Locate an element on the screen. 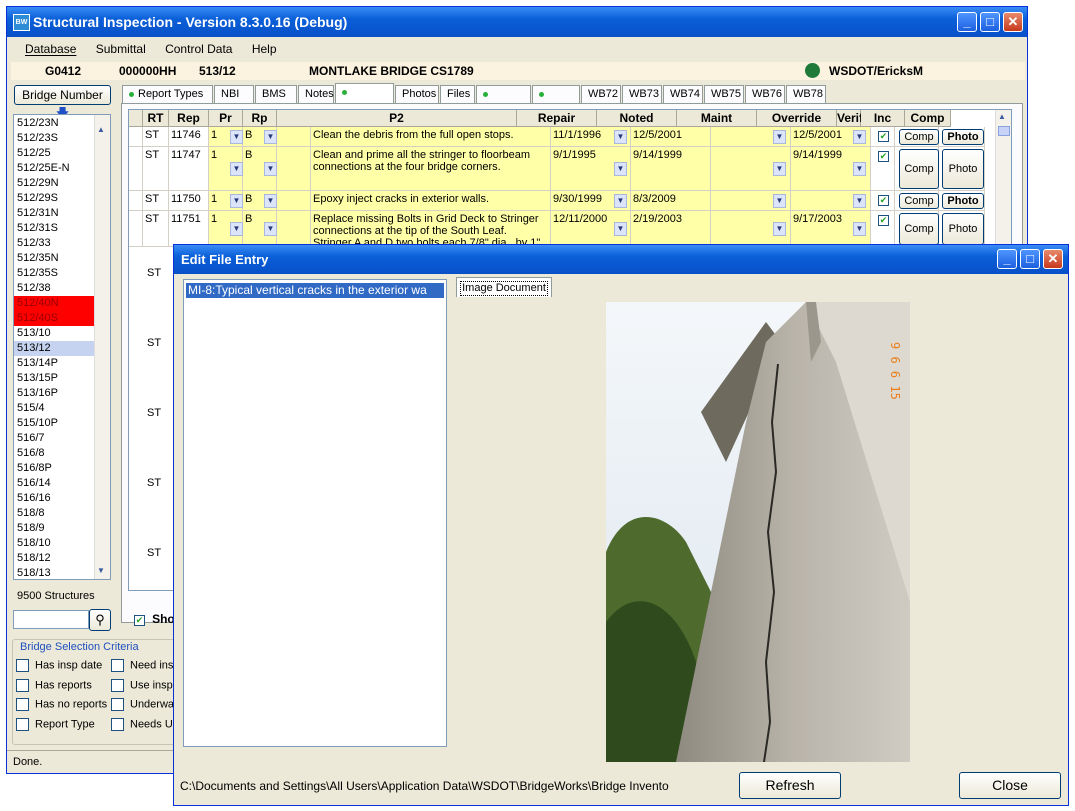  bridge-list-item: 513/12 is located at coordinates (57, 348).